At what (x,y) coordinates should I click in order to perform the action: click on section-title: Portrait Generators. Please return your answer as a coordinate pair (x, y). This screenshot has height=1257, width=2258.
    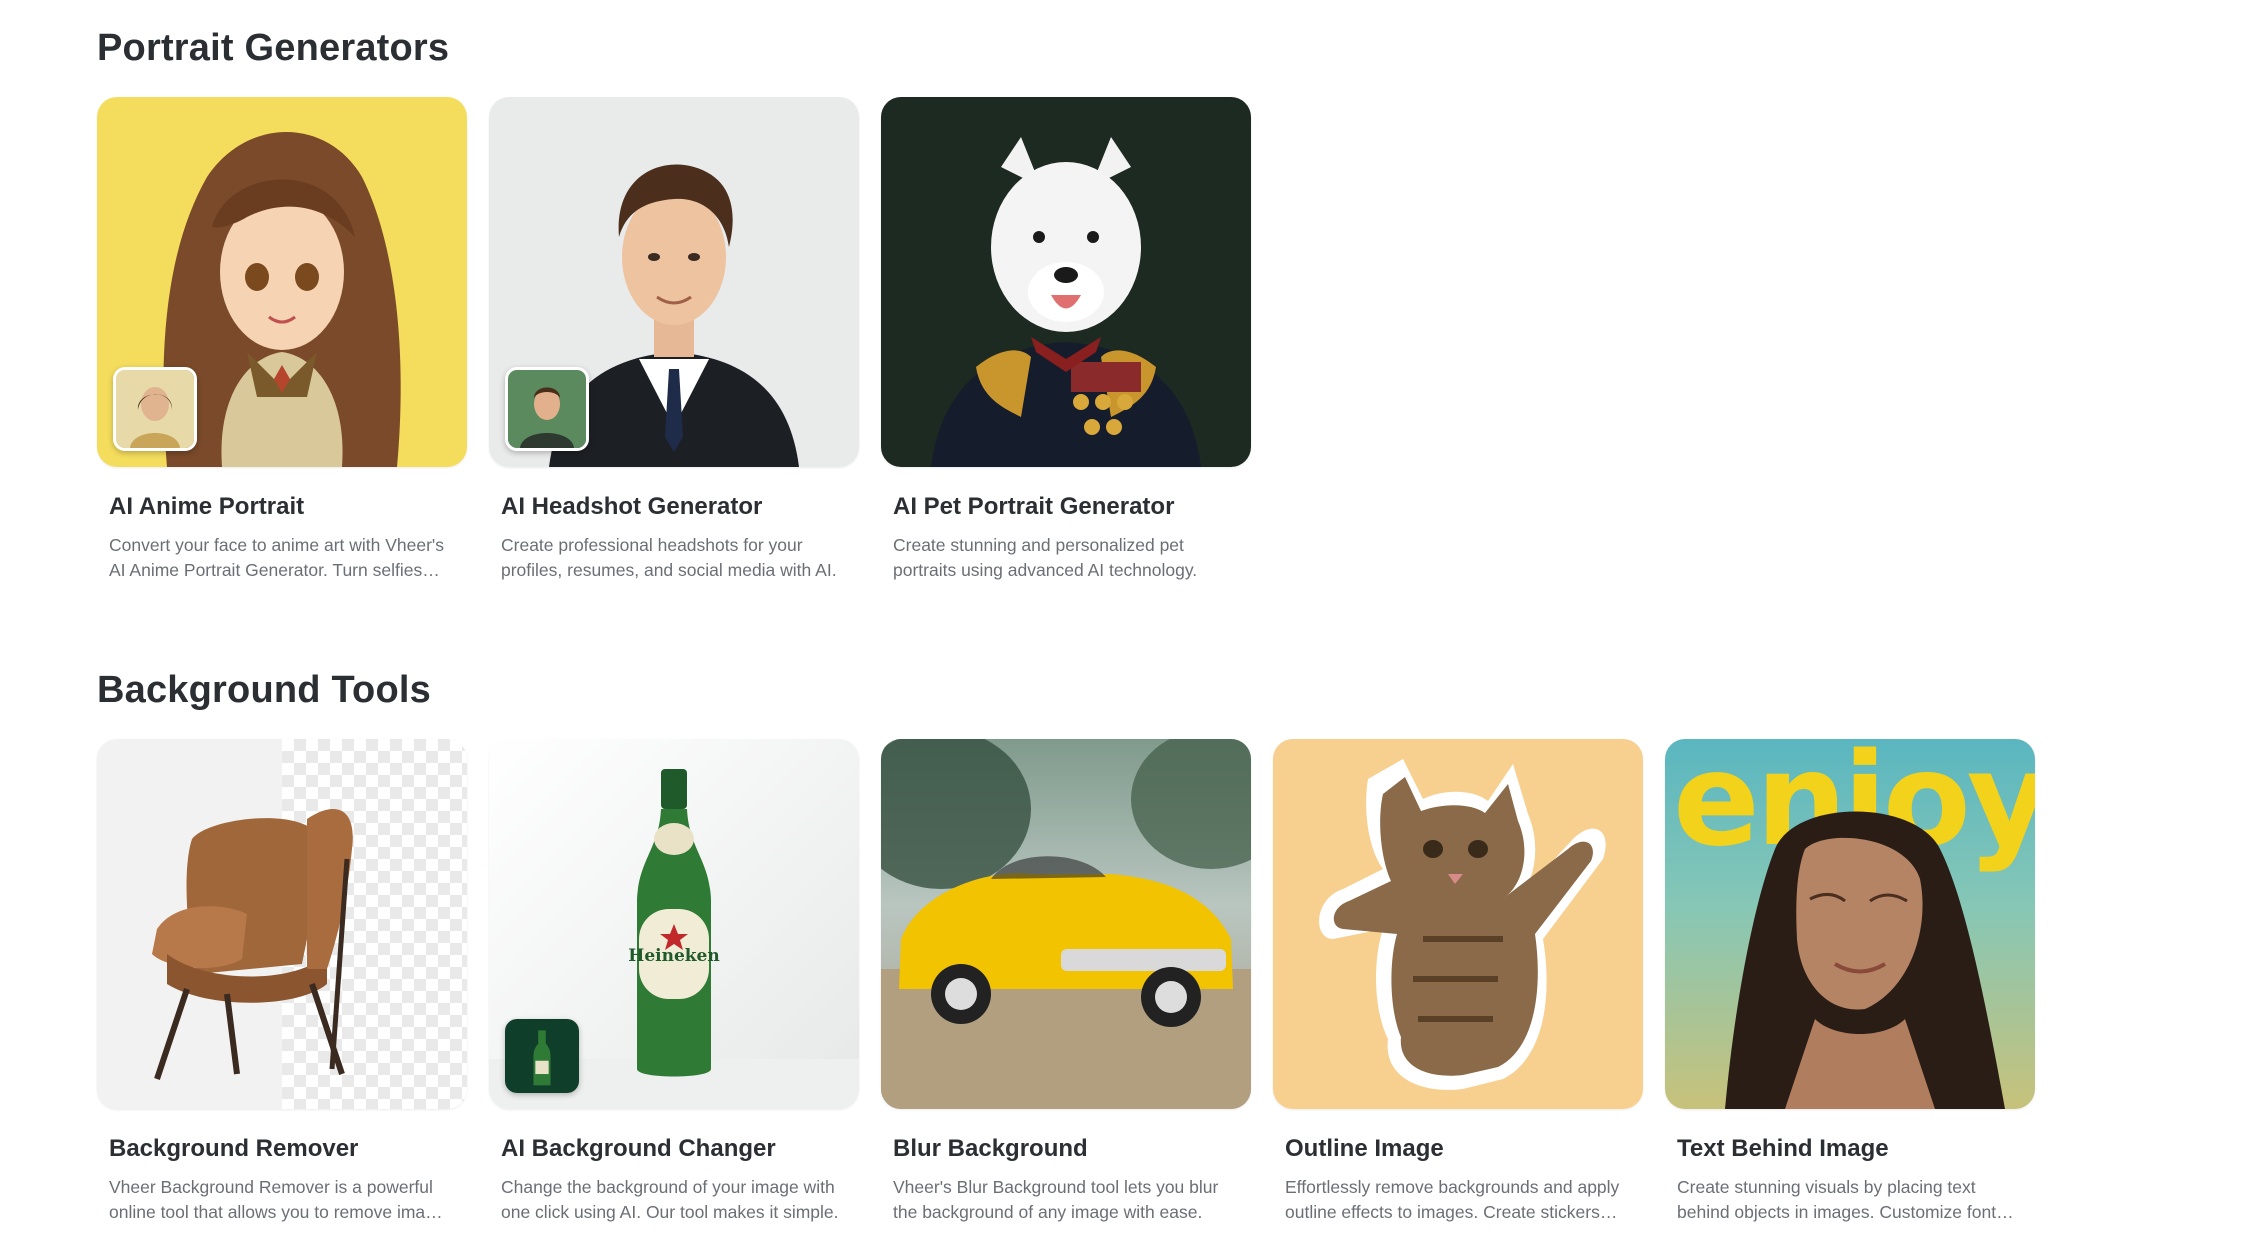
    Looking at the image, I should click on (273, 48).